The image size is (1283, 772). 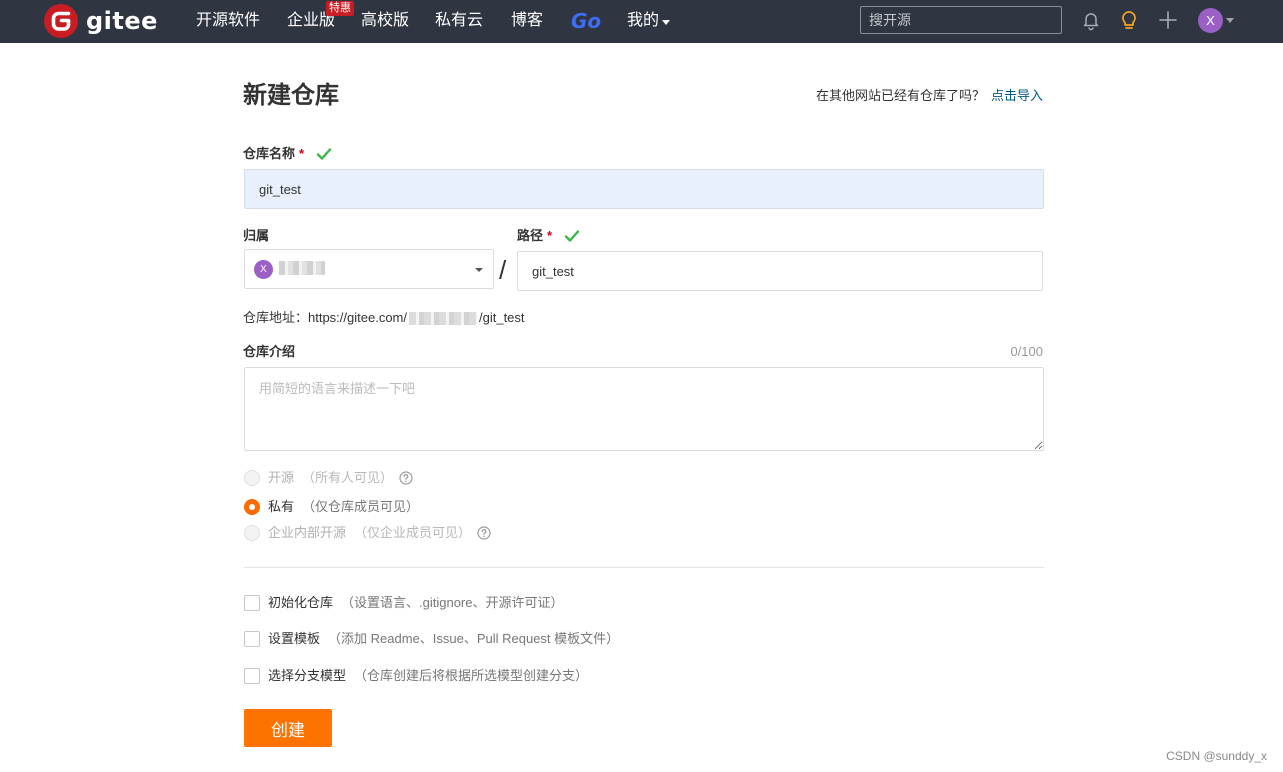 What do you see at coordinates (281, 477) in the screenshot?
I see `visibility-public-label: 开源` at bounding box center [281, 477].